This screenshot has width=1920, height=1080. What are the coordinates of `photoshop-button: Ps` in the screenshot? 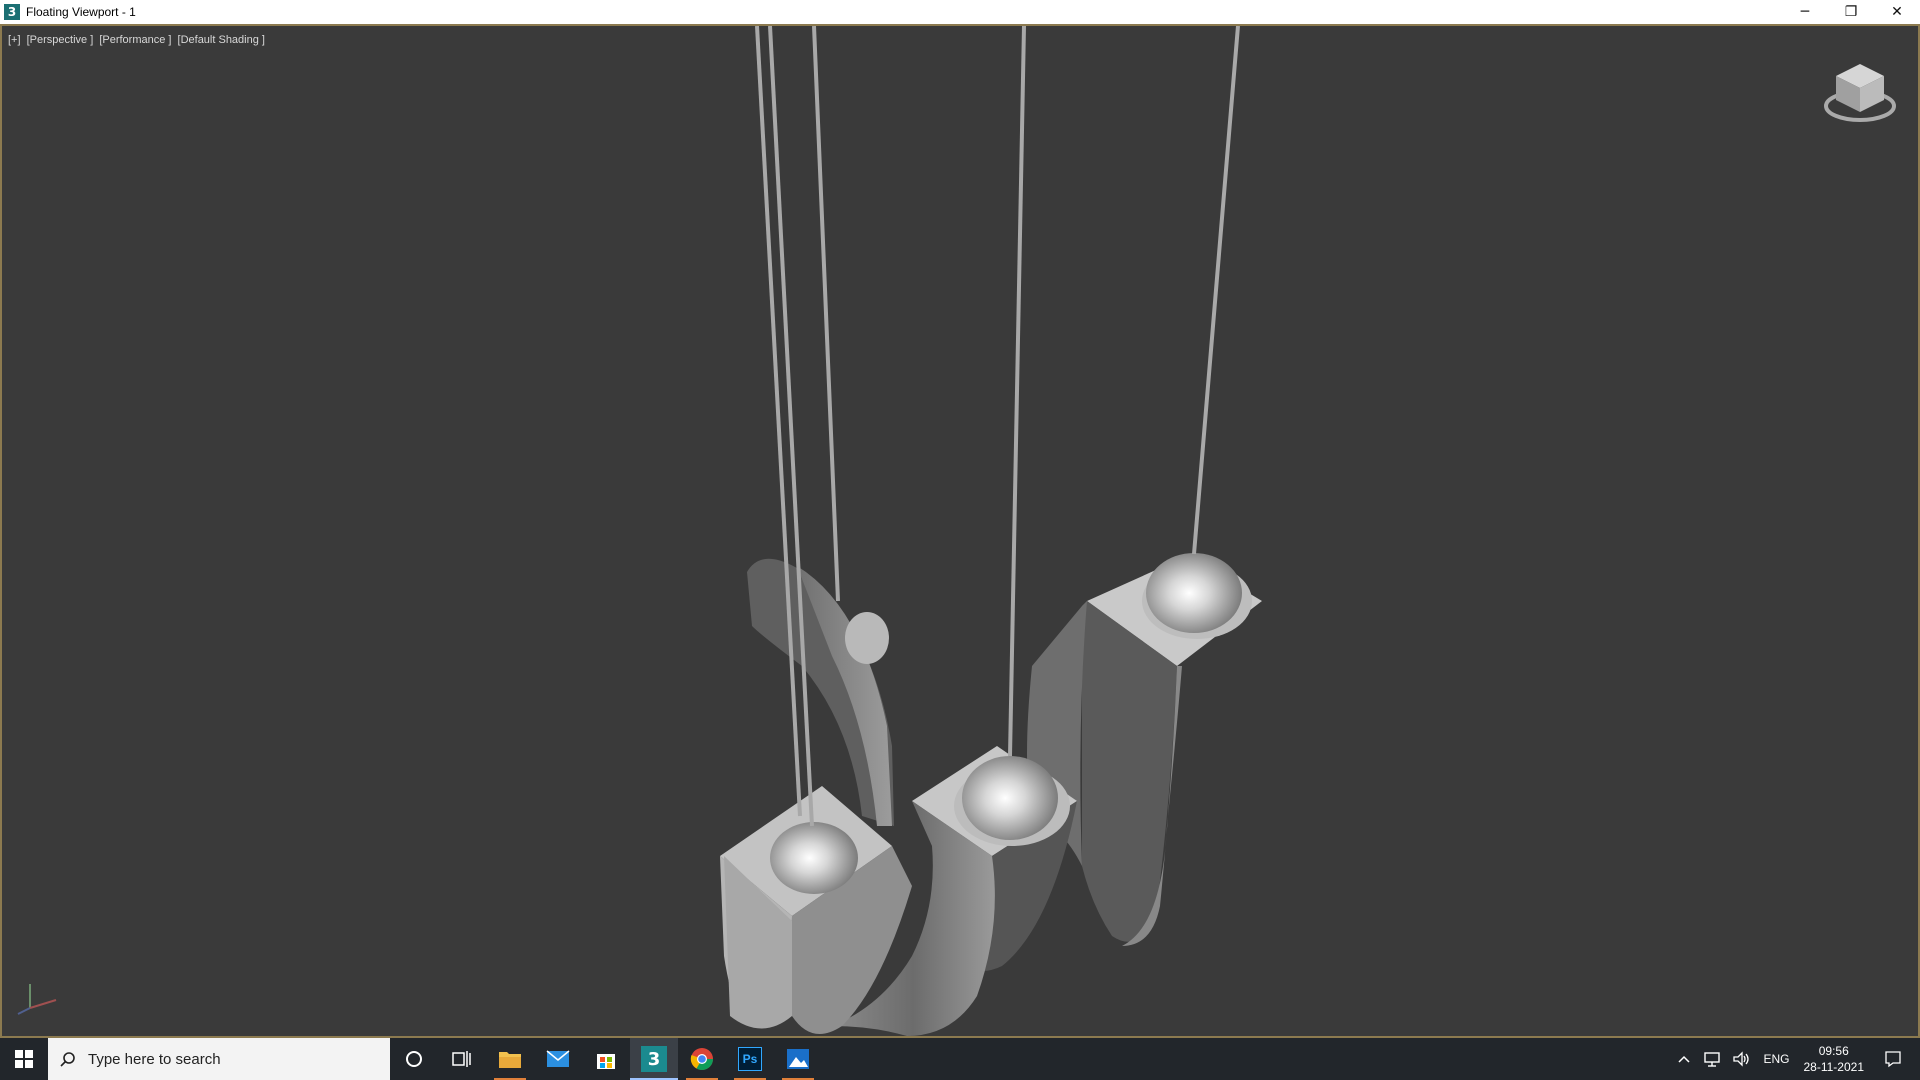 It's located at (750, 1059).